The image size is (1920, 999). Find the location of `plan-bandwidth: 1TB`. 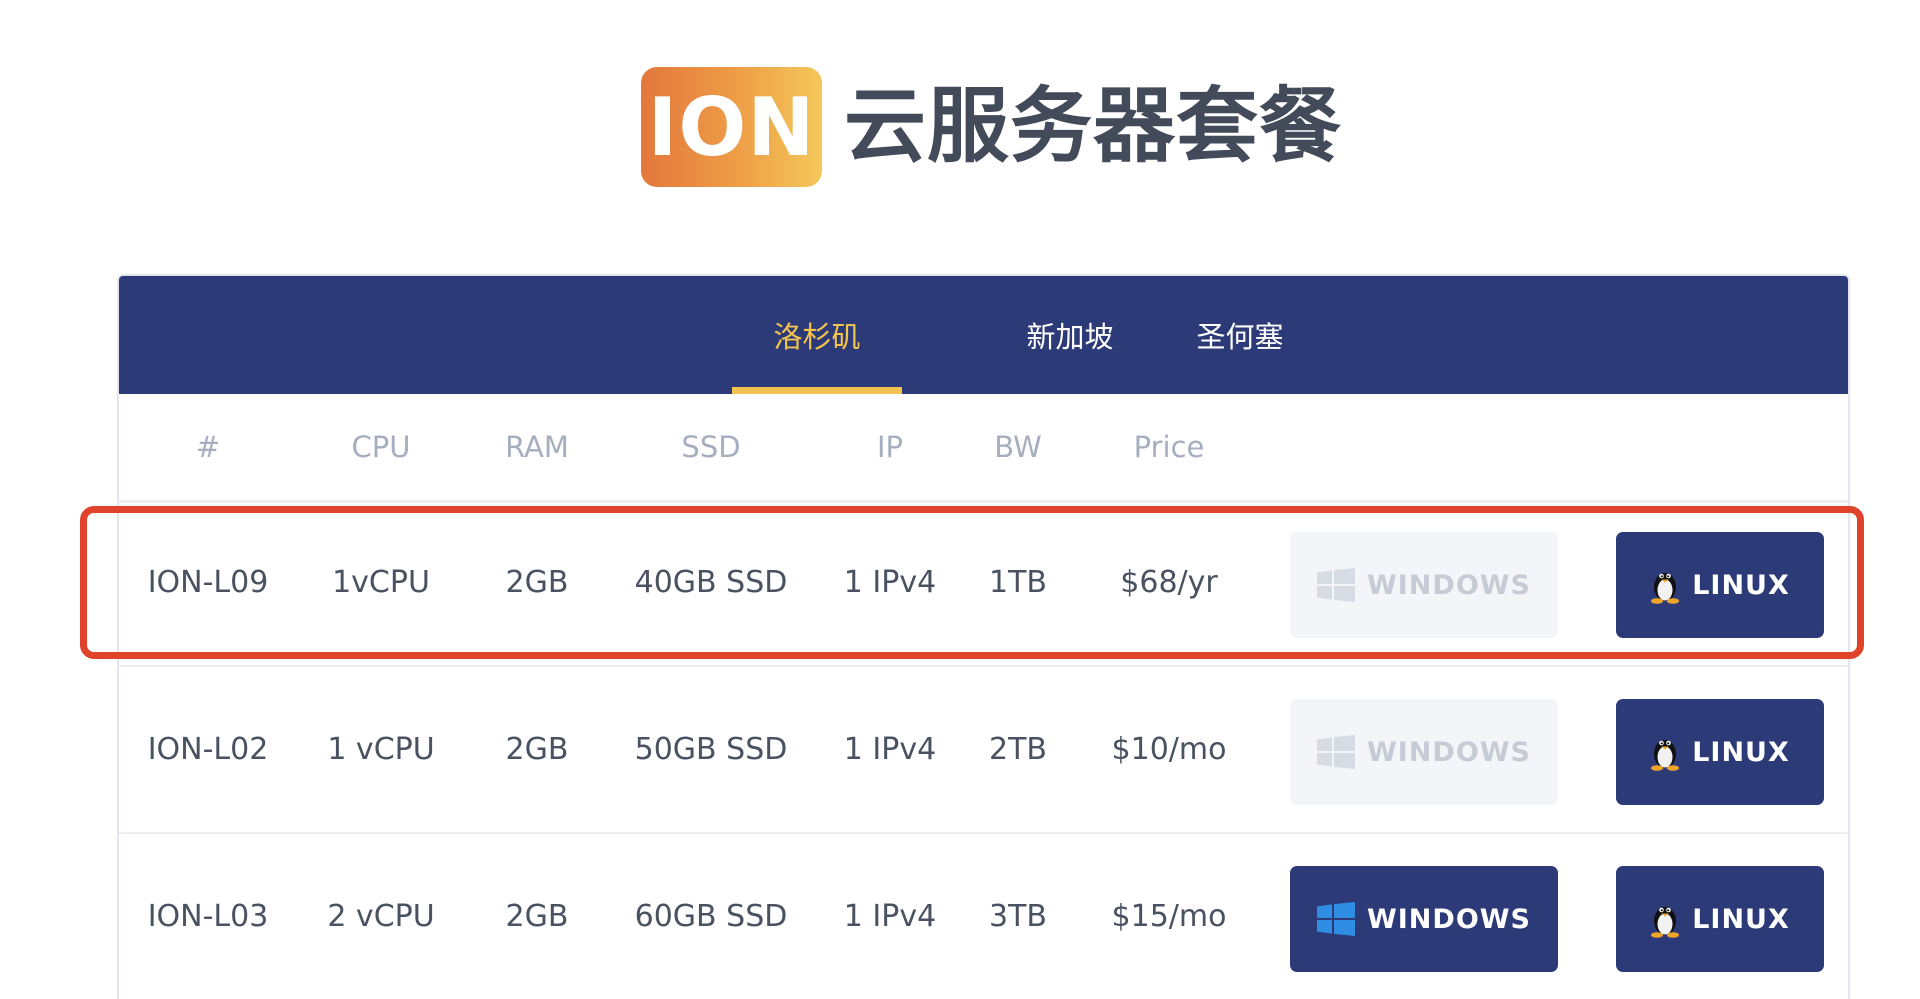

plan-bandwidth: 1TB is located at coordinates (1018, 582).